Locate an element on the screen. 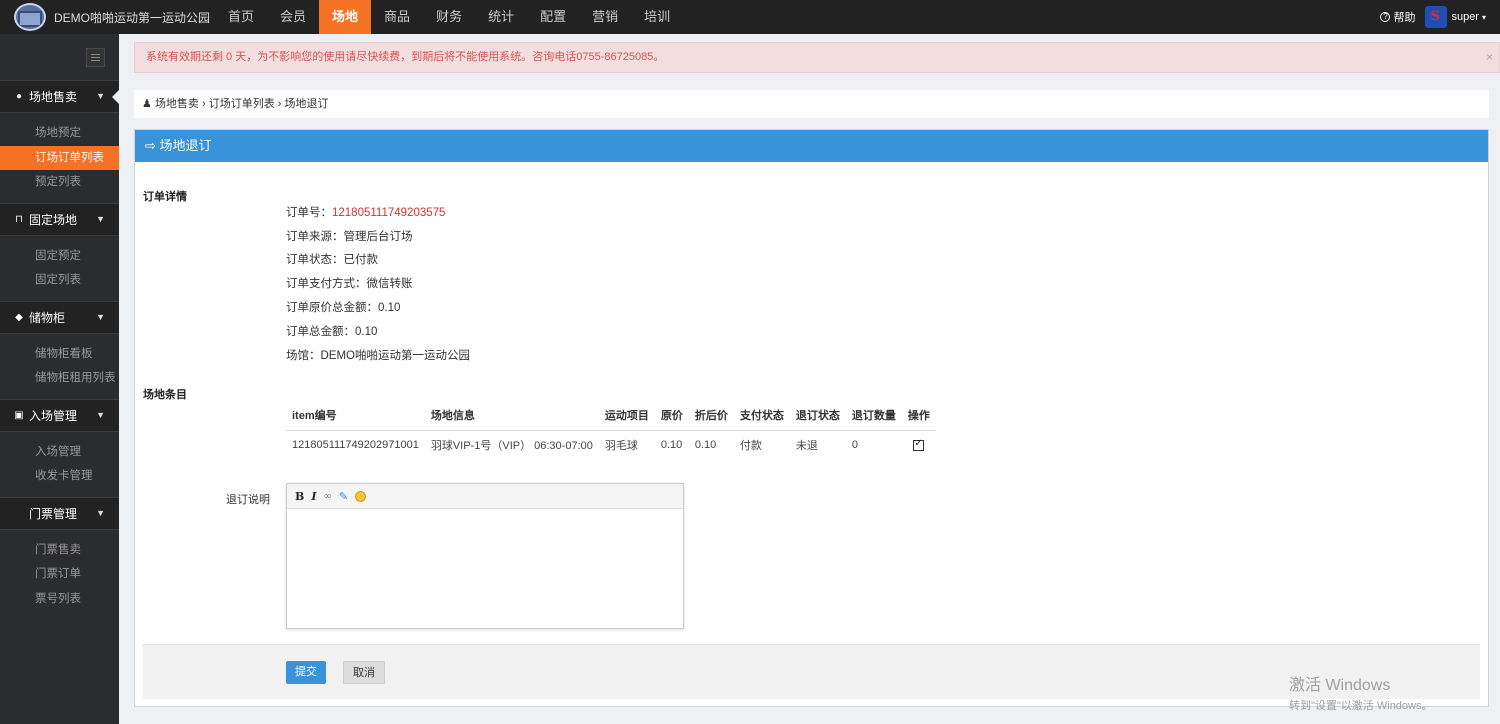 The width and height of the screenshot is (1500, 724). row-action is located at coordinates (919, 445).